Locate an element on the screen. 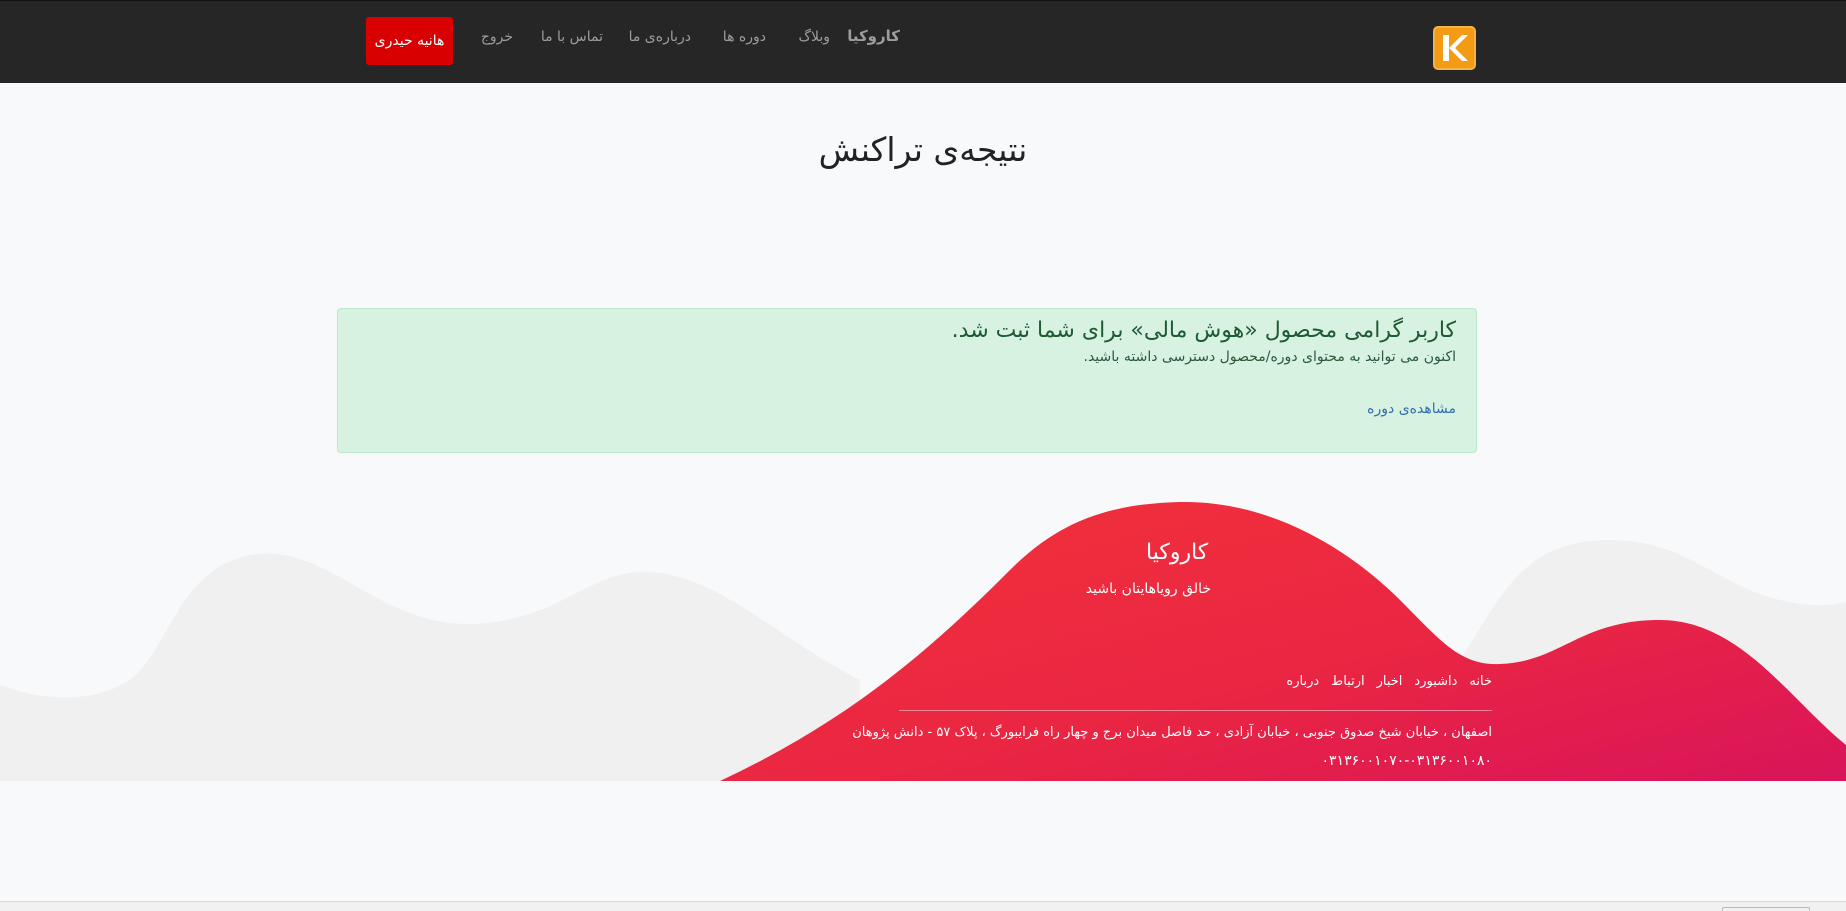  k-logo-icon is located at coordinates (1454, 48).